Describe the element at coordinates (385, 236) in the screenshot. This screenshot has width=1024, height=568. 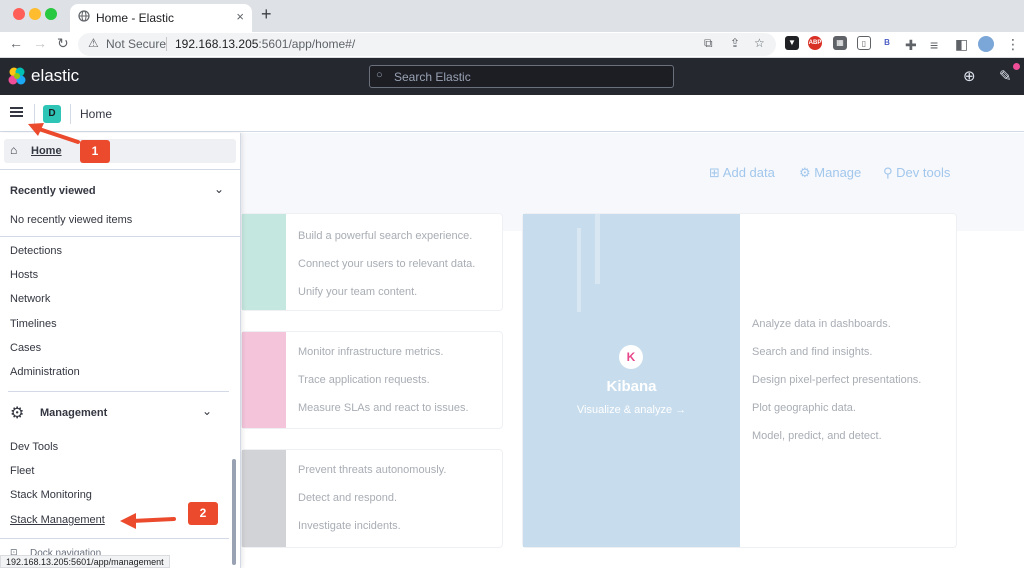
I see `card-line: Build a powerful search experience.` at that location.